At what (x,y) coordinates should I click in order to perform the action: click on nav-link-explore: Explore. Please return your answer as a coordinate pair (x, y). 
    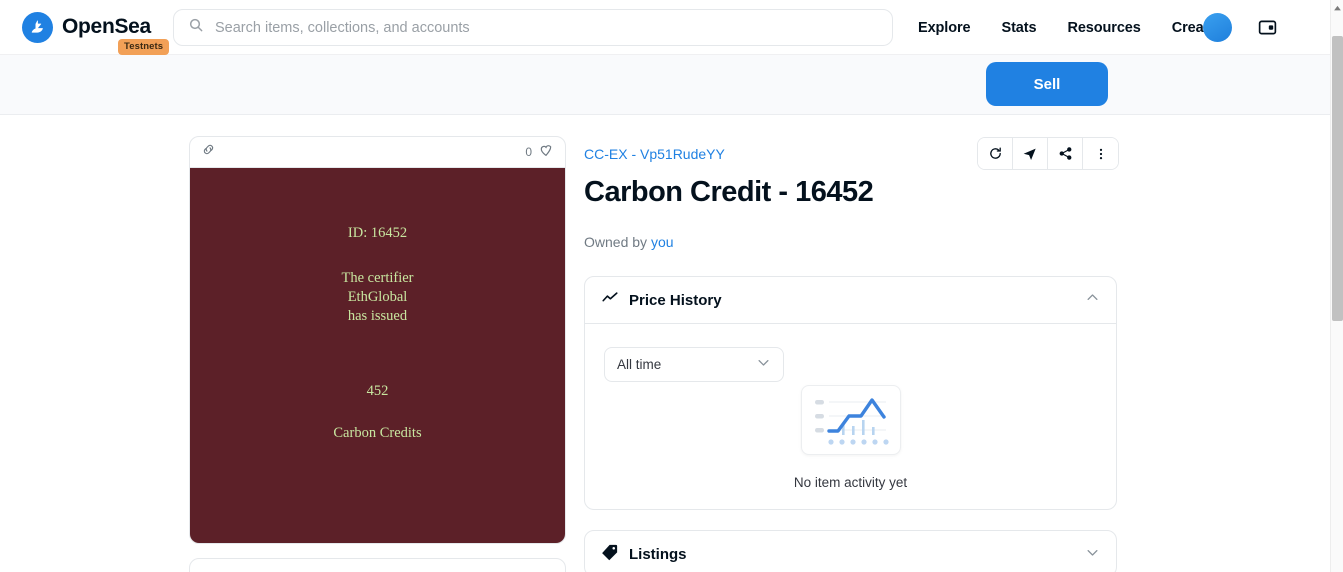
    Looking at the image, I should click on (944, 28).